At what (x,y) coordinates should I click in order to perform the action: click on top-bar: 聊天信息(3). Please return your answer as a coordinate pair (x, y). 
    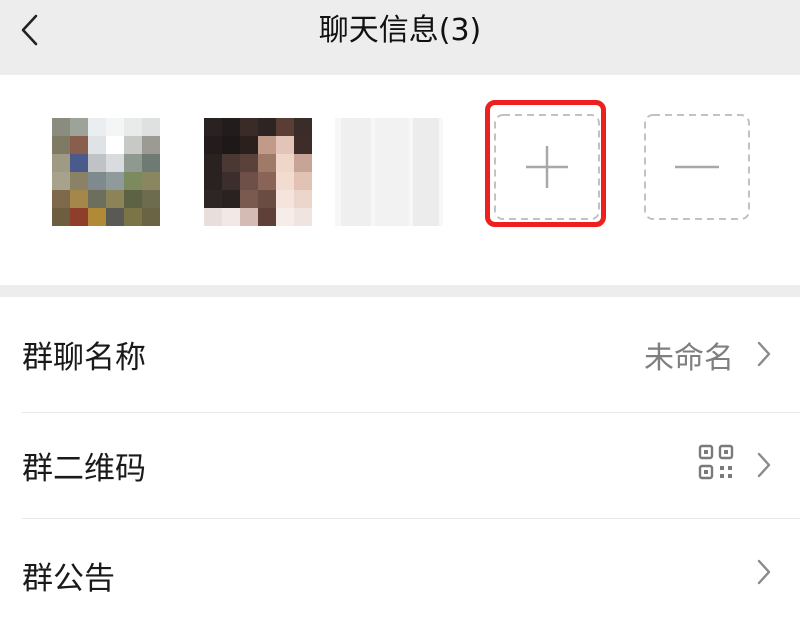
    Looking at the image, I should click on (400, 37).